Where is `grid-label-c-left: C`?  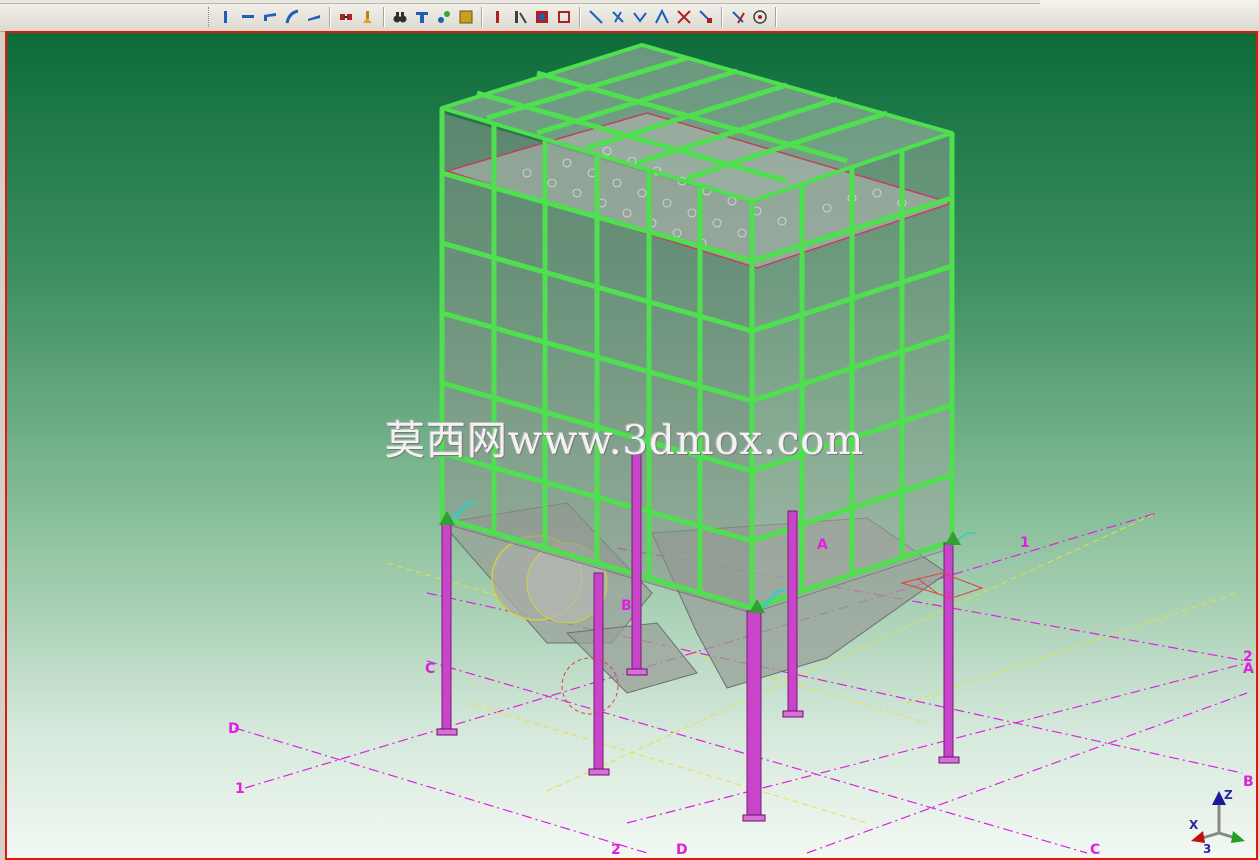
grid-label-c-left: C is located at coordinates (430, 669).